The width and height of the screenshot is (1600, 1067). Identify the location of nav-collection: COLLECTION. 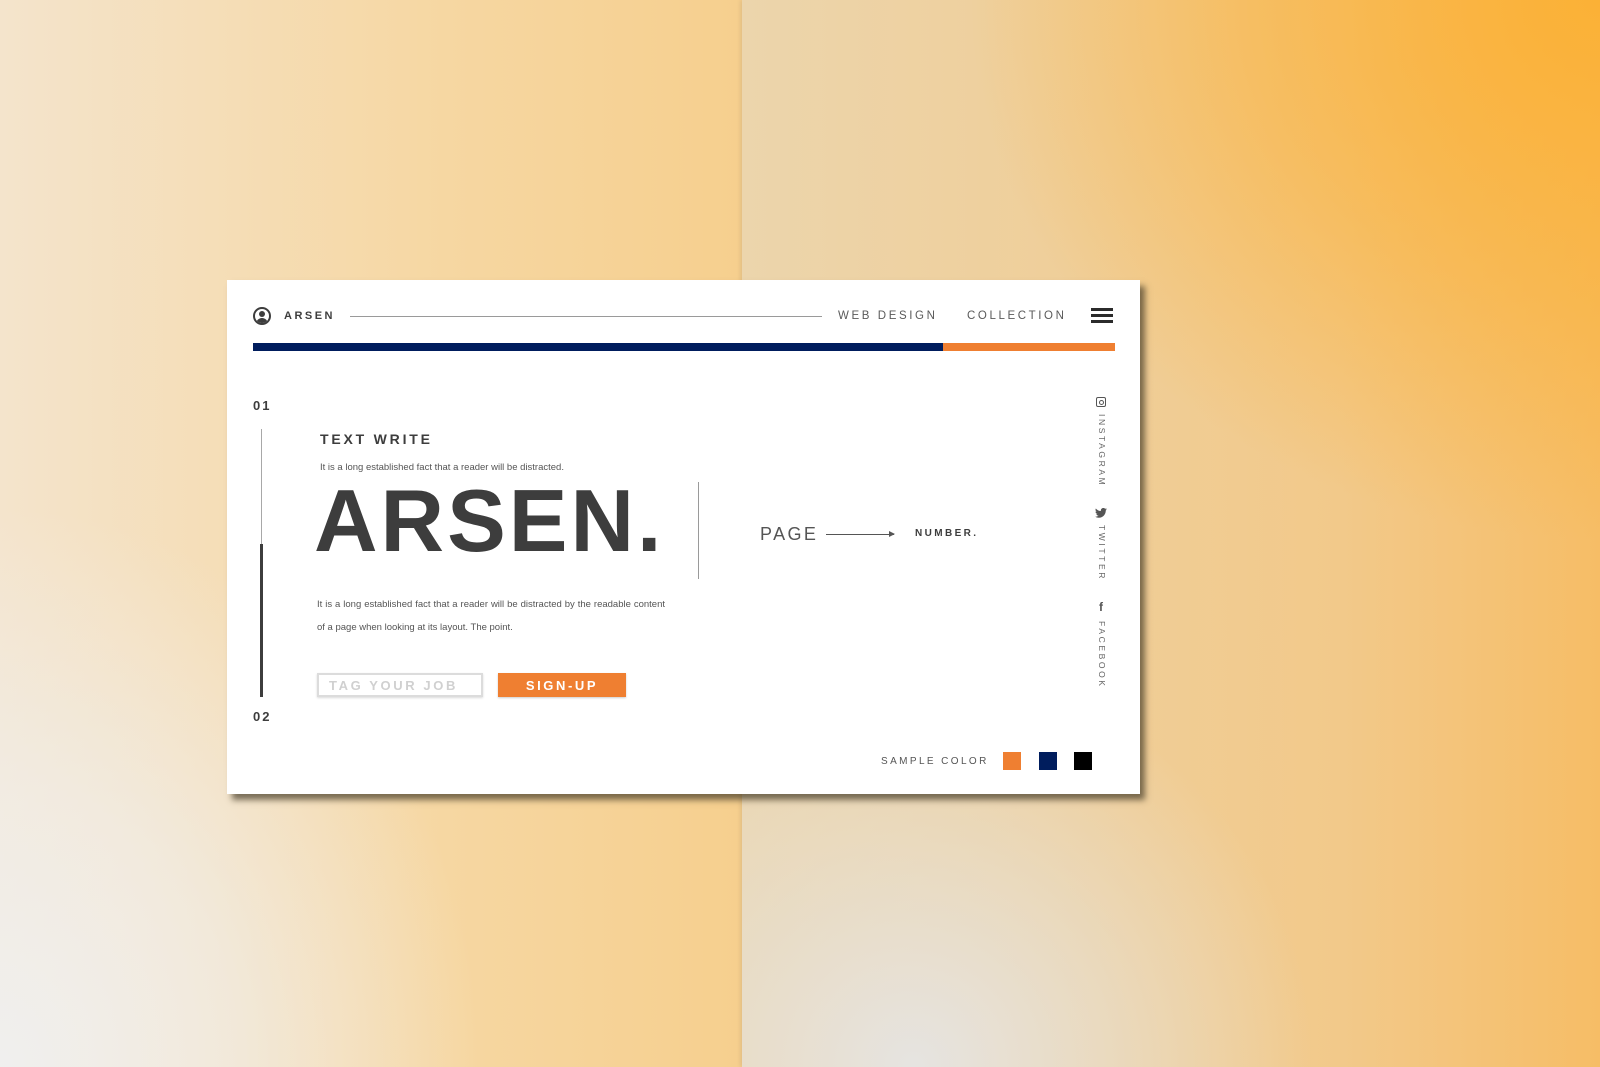
(1017, 316).